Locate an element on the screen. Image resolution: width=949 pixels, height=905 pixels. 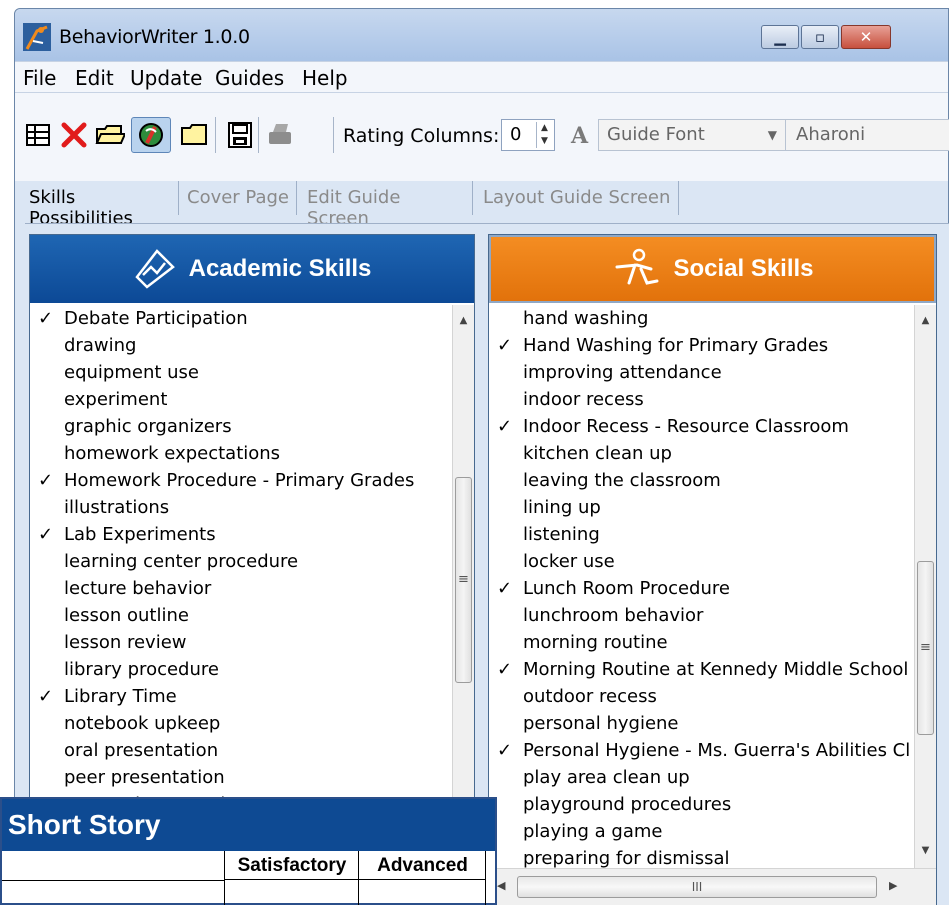
list-item: hand washing is located at coordinates (701, 318).